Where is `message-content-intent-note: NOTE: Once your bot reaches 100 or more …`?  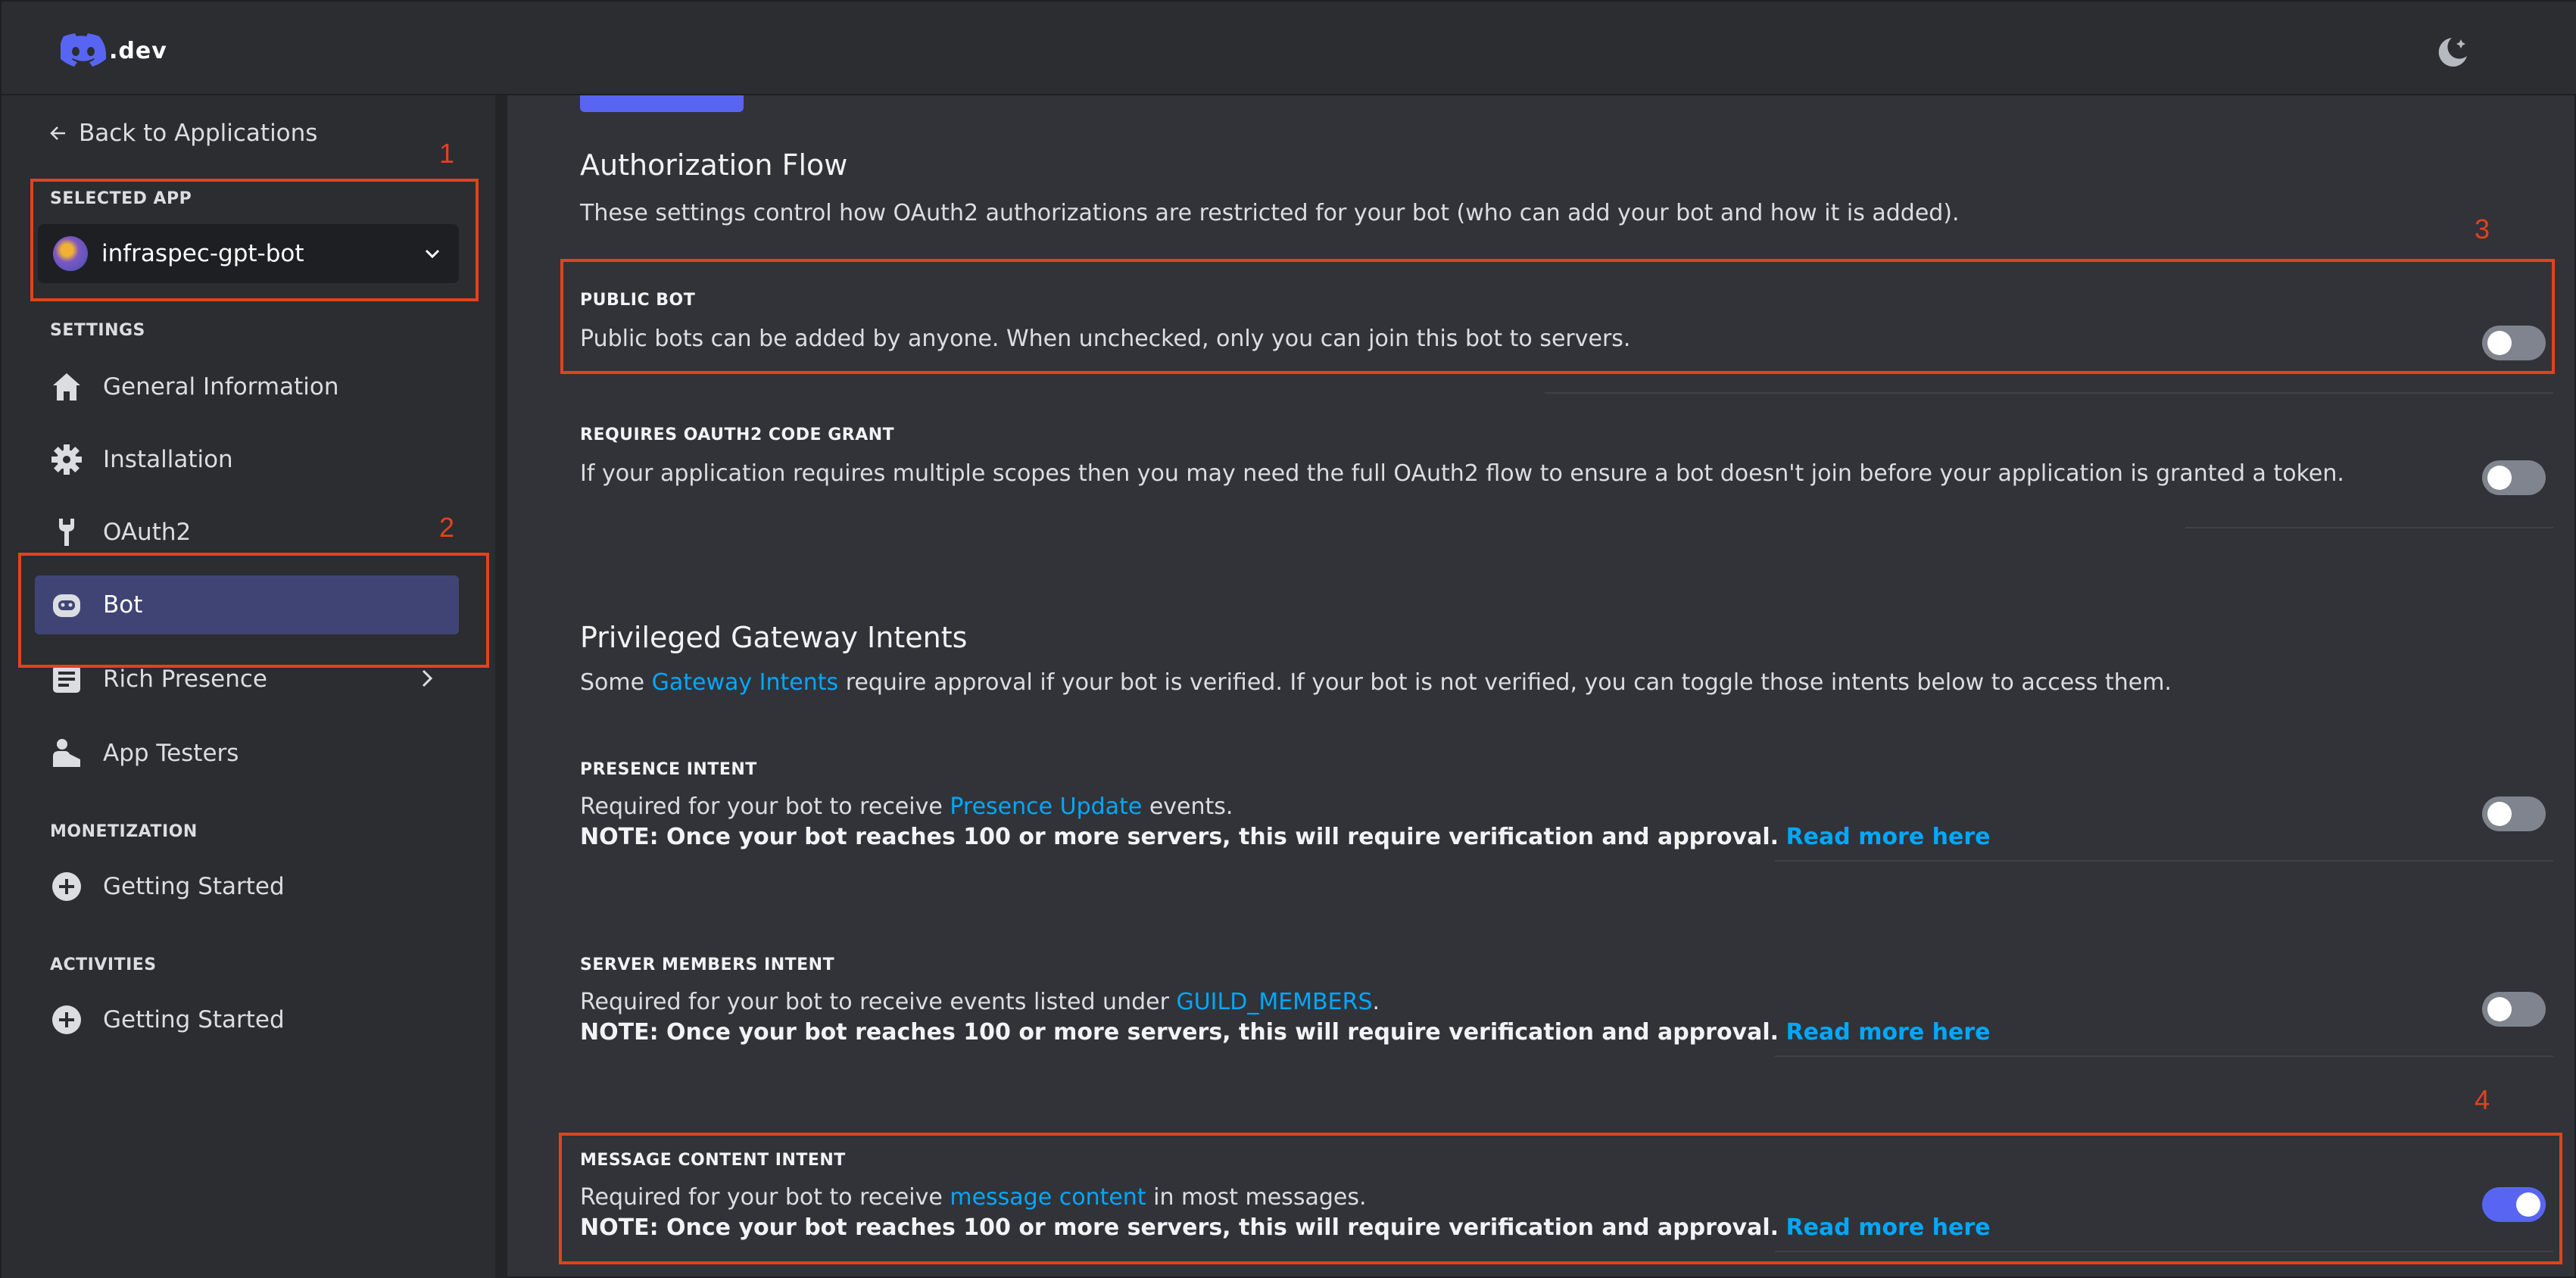
message-content-intent-note: NOTE: Once your bot reaches 100 or more … is located at coordinates (1285, 1228).